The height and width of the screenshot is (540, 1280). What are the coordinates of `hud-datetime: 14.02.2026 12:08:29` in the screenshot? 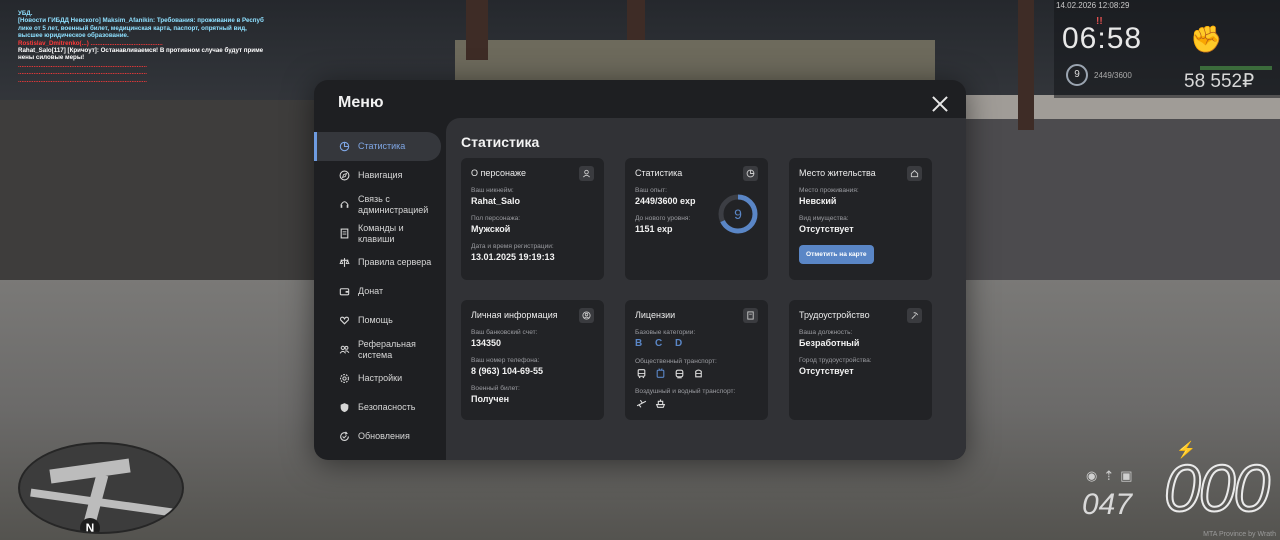 It's located at (1093, 5).